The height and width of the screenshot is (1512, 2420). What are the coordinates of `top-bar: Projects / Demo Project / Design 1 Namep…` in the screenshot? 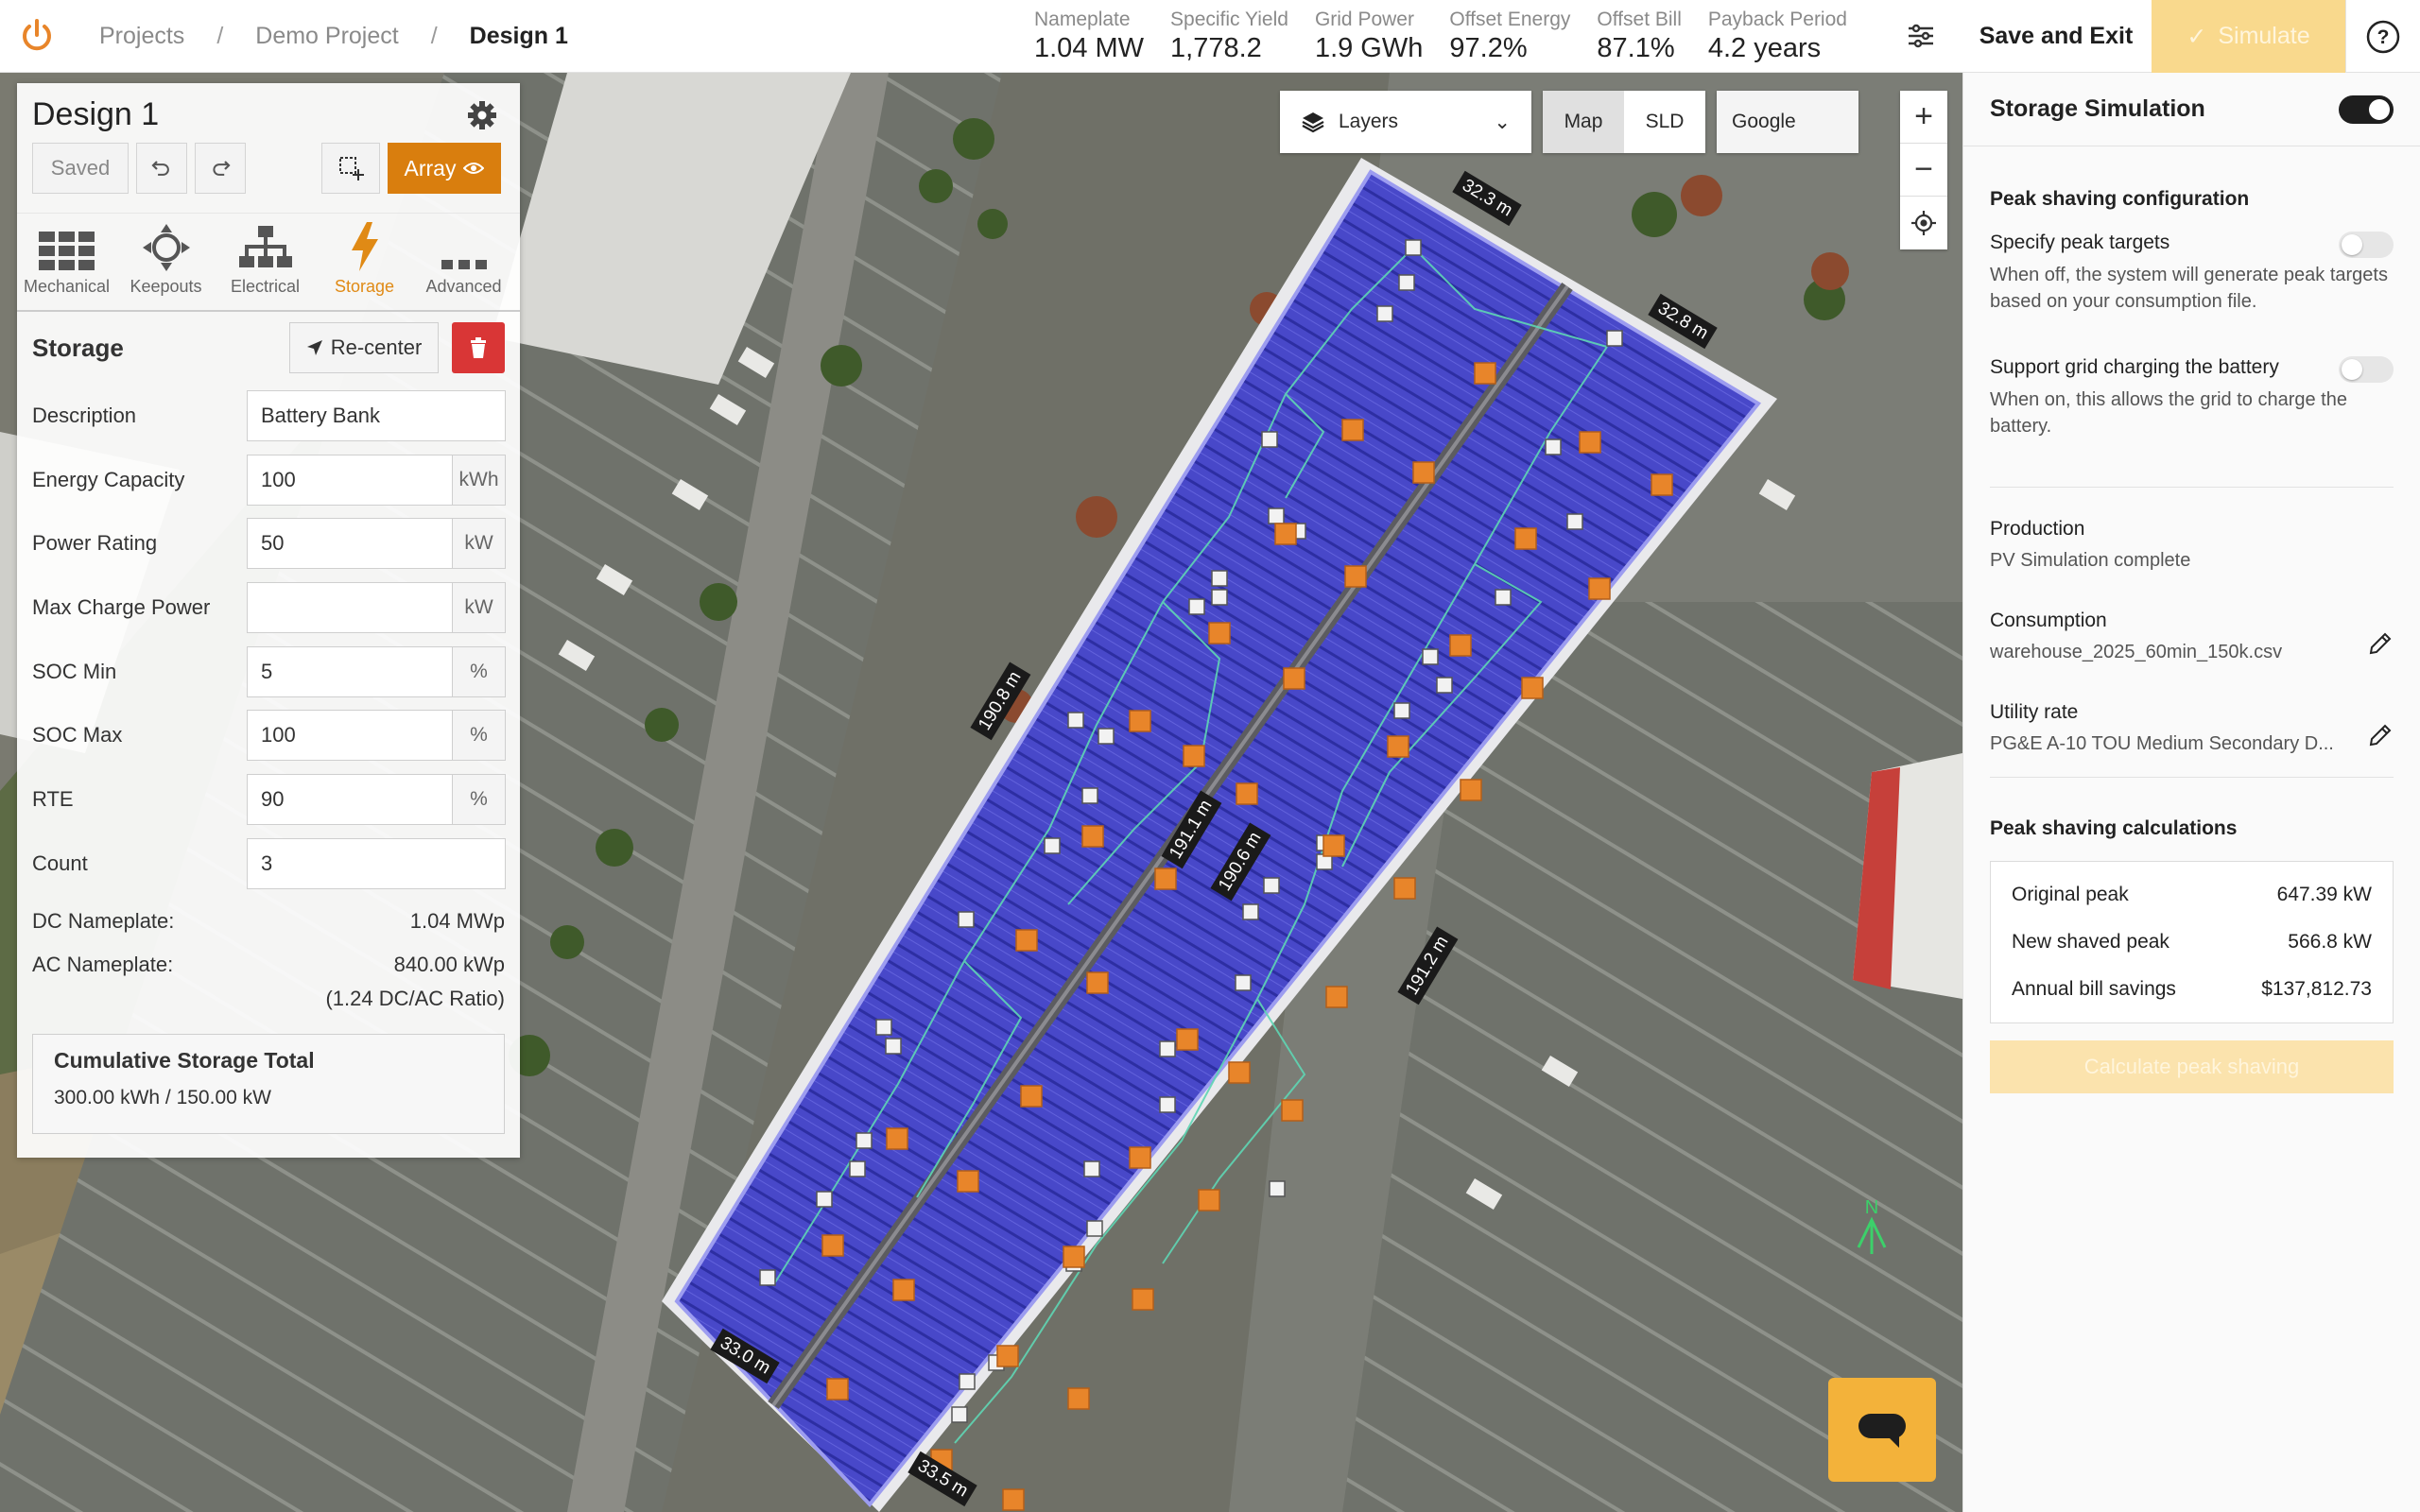 It's located at (1210, 36).